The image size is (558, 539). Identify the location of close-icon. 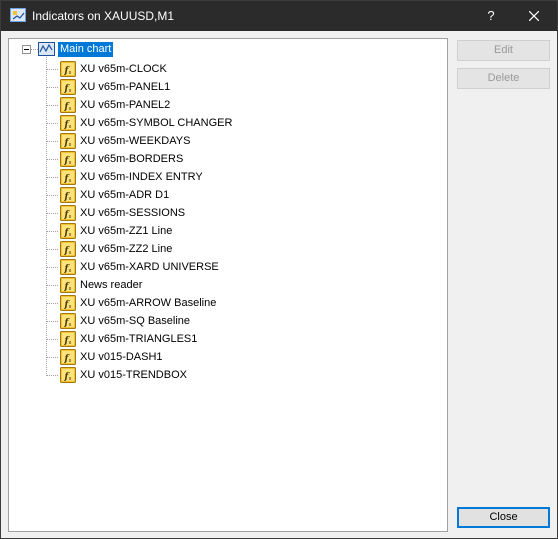
(534, 16).